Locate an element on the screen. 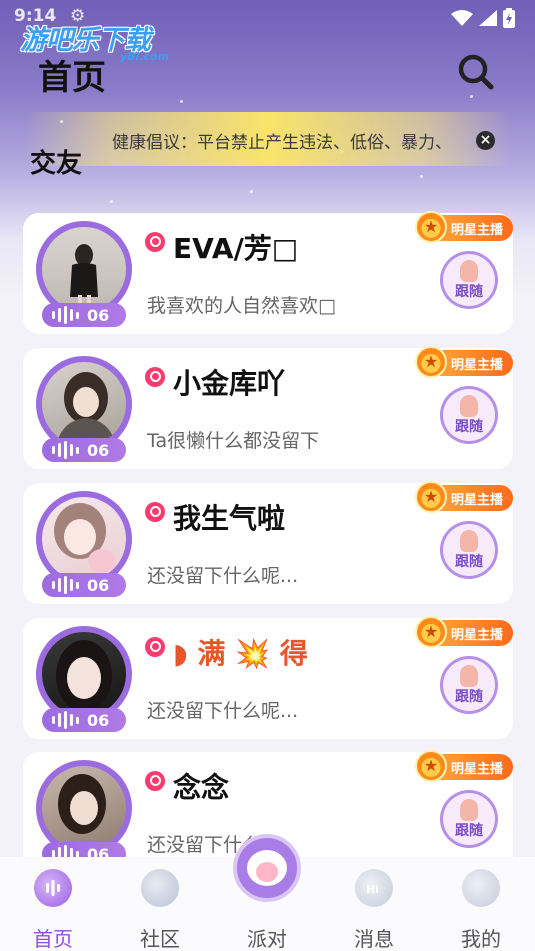 Image resolution: width=535 pixels, height=951 pixels. section-title: 交友 is located at coordinates (56, 164).